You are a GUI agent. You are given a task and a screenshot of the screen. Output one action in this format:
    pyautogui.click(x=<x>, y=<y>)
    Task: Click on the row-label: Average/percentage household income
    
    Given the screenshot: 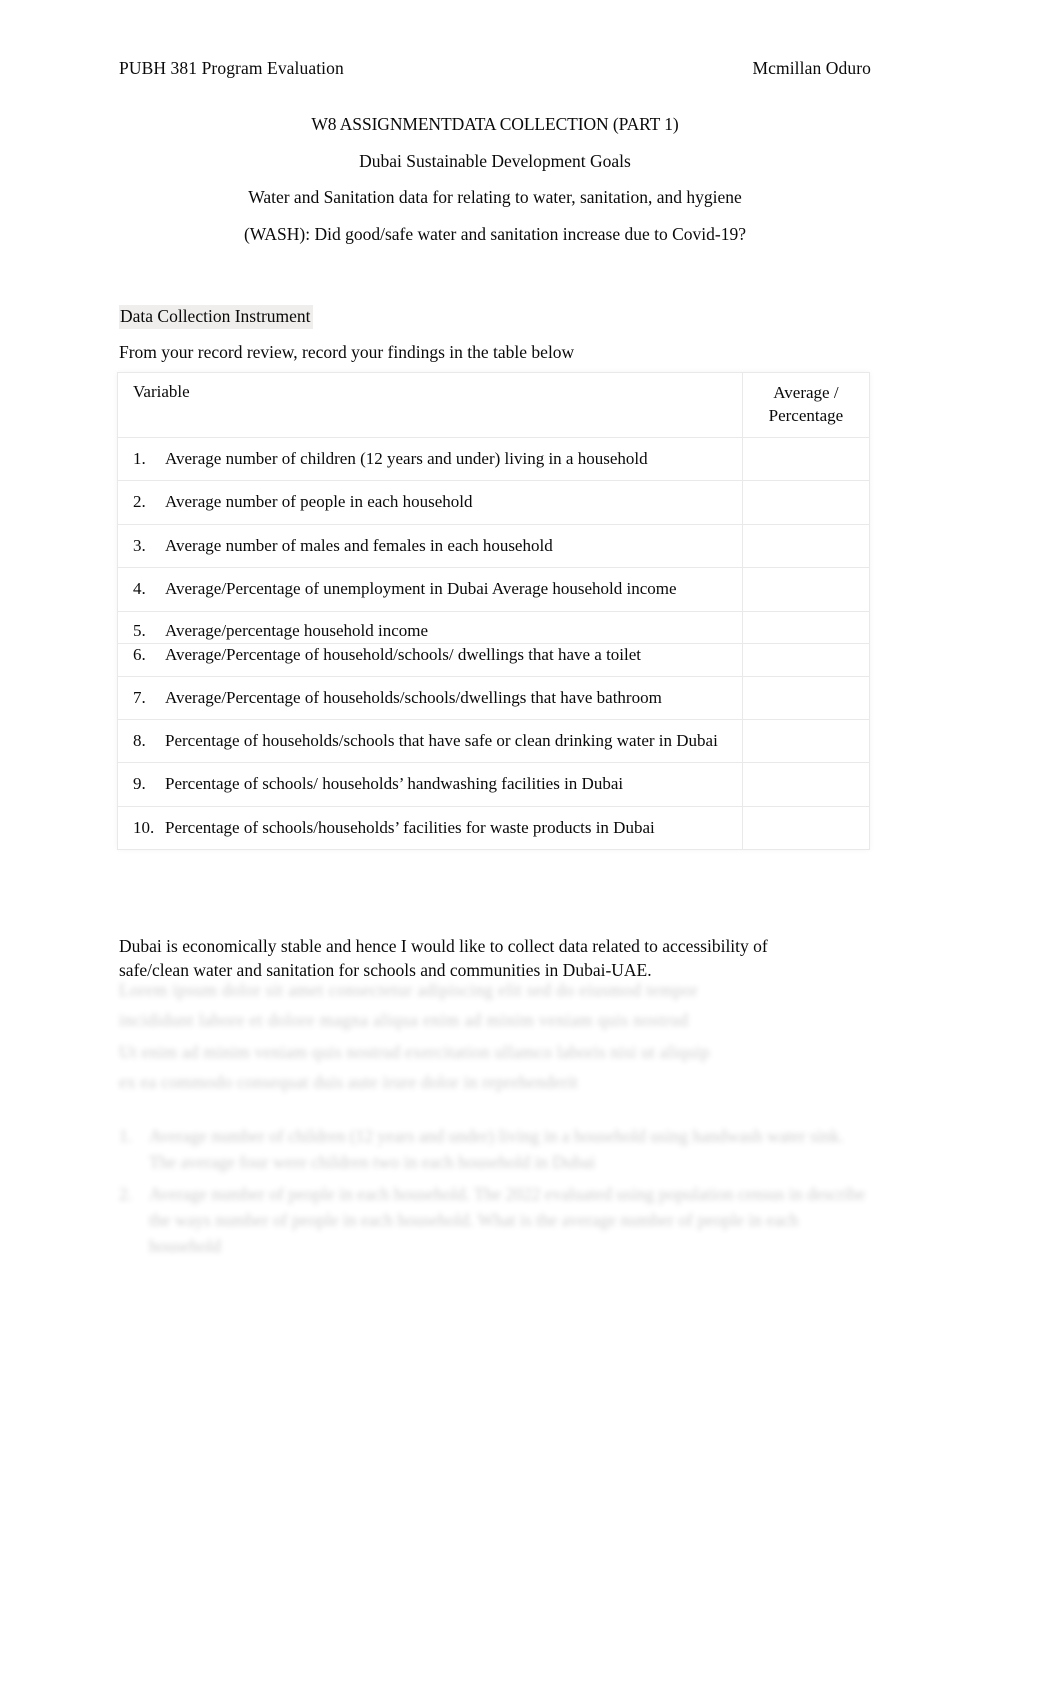 What is the action you would take?
    pyautogui.click(x=297, y=630)
    